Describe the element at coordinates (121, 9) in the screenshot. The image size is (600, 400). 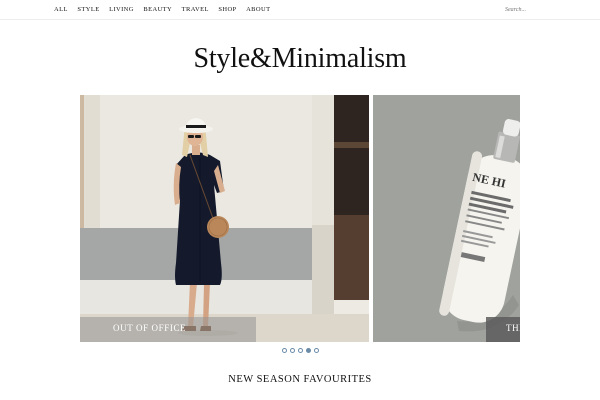
I see `nav-item-living: LIVING` at that location.